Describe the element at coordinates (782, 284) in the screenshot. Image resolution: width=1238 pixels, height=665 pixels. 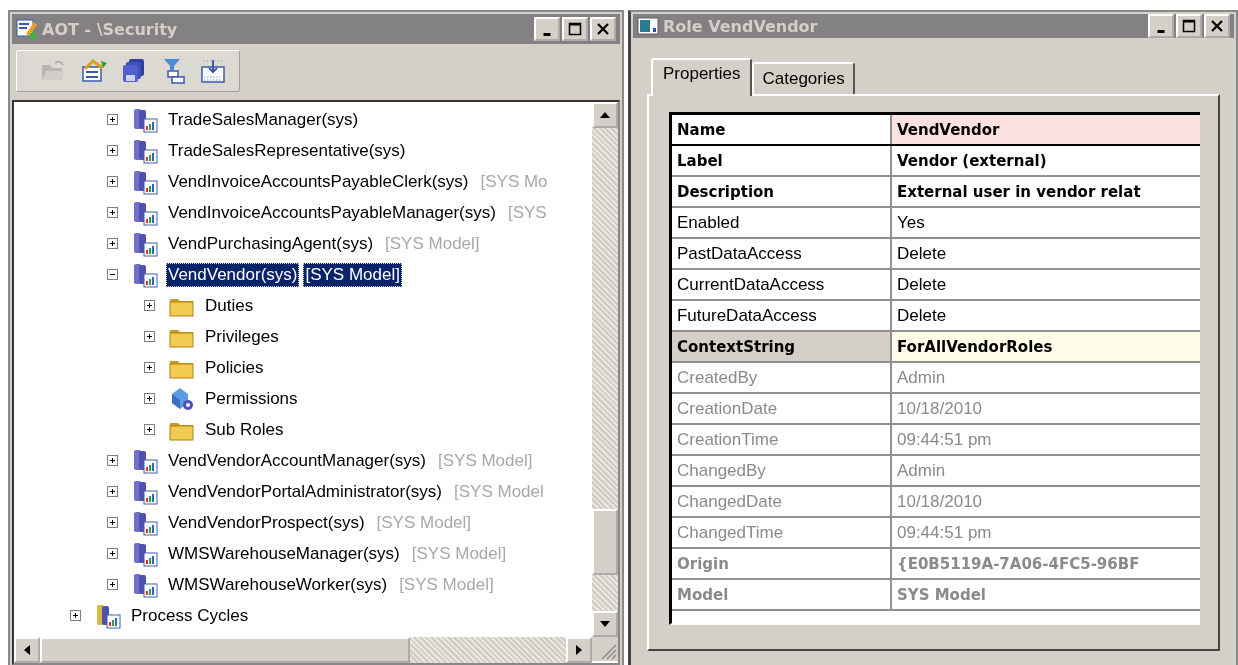
I see `property-name: CurrentDataAccess` at that location.